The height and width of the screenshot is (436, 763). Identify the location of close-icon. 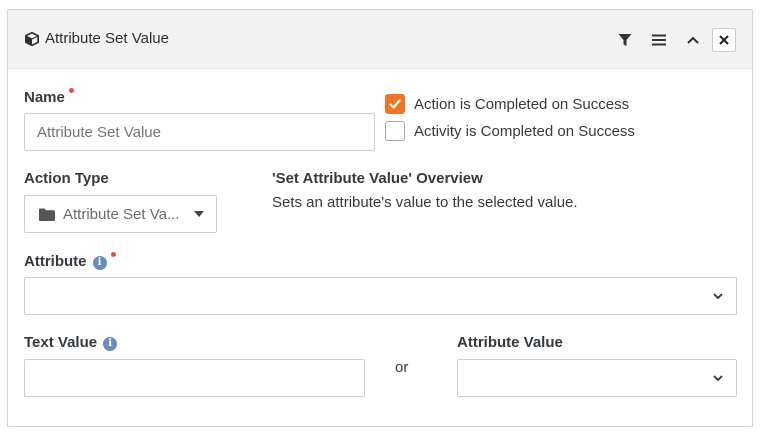
(724, 40).